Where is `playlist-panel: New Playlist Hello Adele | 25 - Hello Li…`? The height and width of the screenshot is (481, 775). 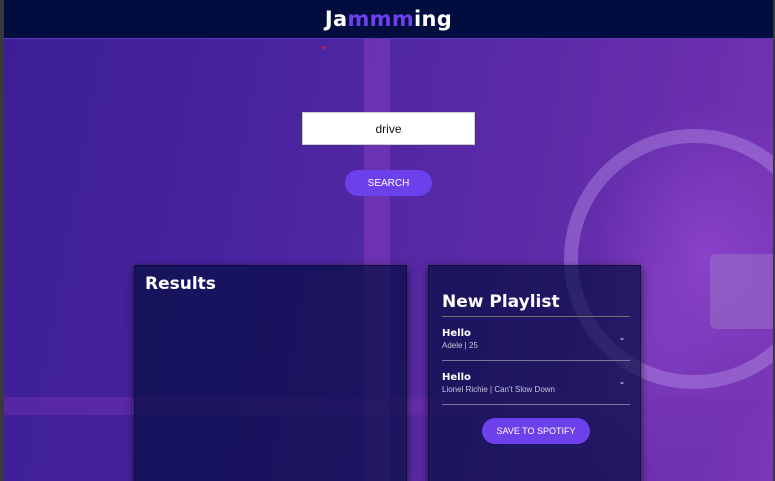 playlist-panel: New Playlist Hello Adele | 25 - Hello Li… is located at coordinates (534, 373).